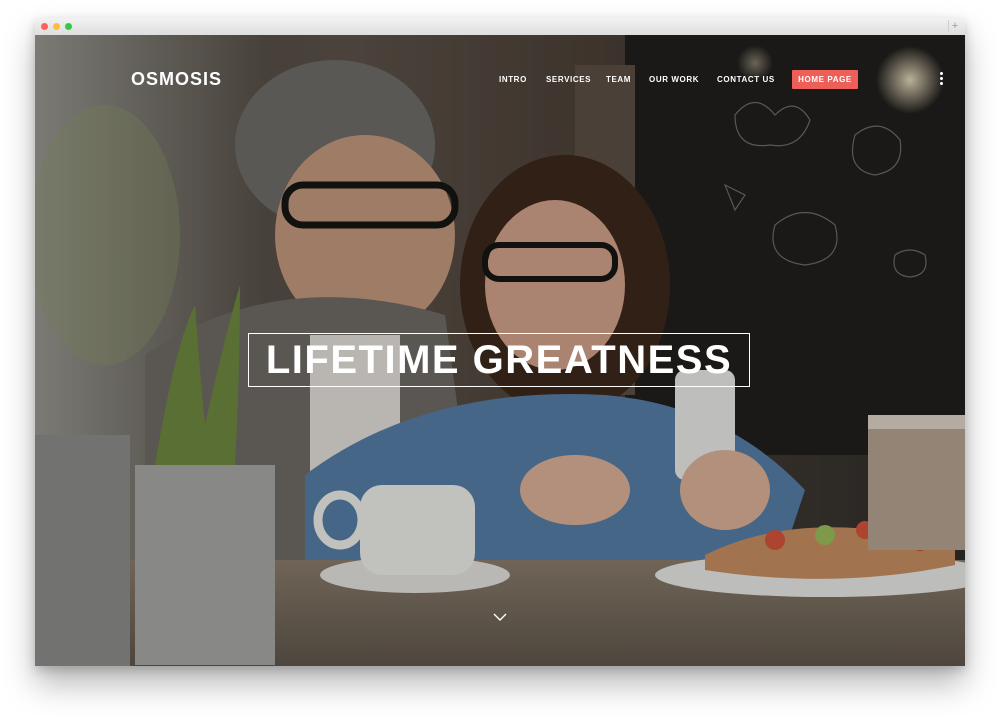 This screenshot has width=1000, height=716. I want to click on minimize-window-button, so click(56, 26).